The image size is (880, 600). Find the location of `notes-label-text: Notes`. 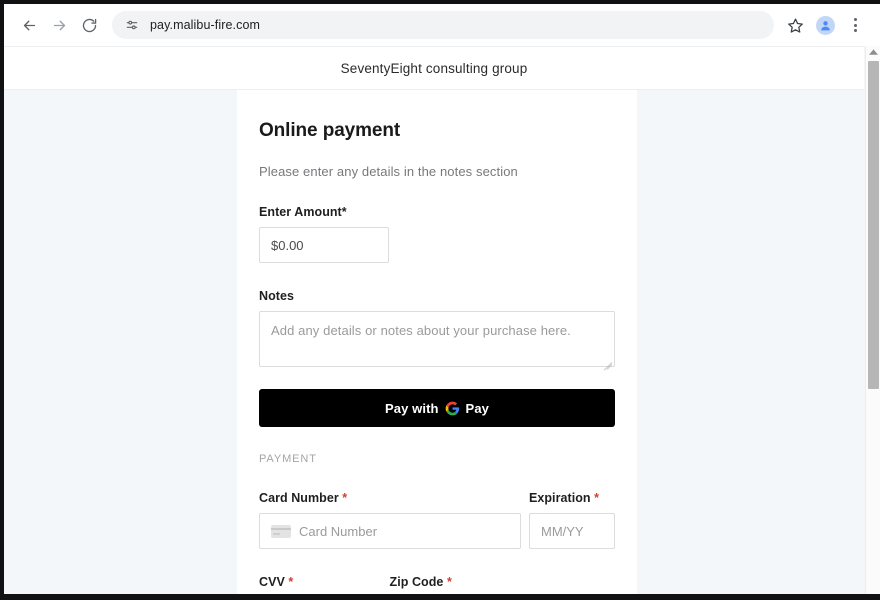

notes-label-text: Notes is located at coordinates (276, 296).